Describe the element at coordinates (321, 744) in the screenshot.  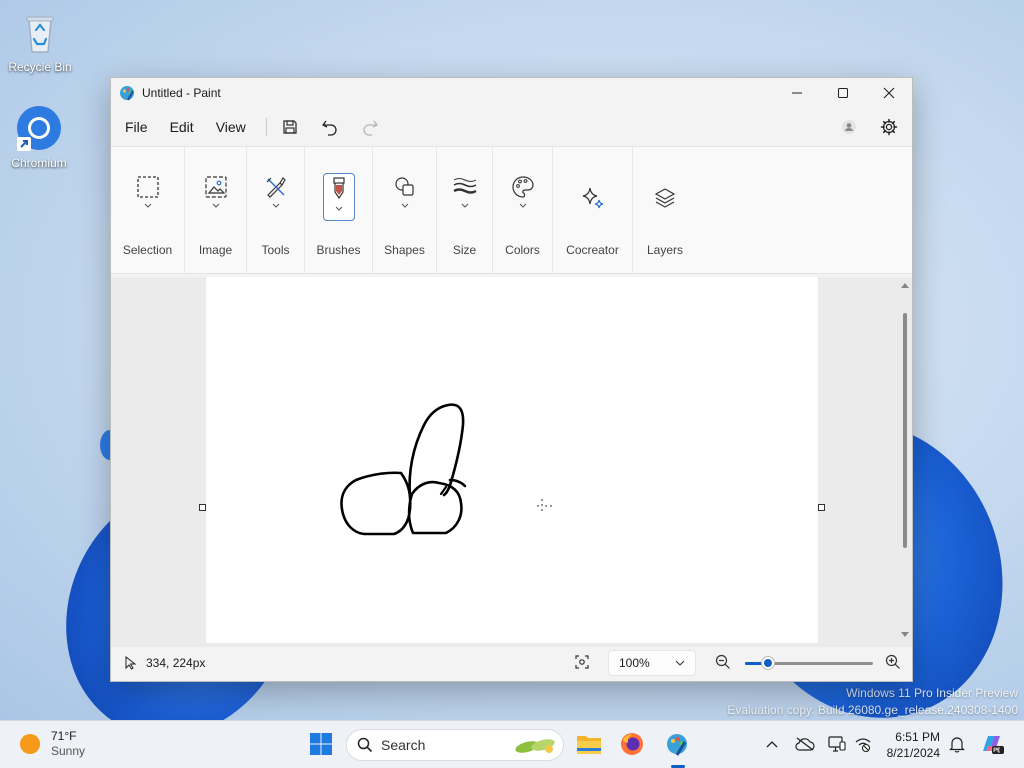
I see `start-button` at that location.